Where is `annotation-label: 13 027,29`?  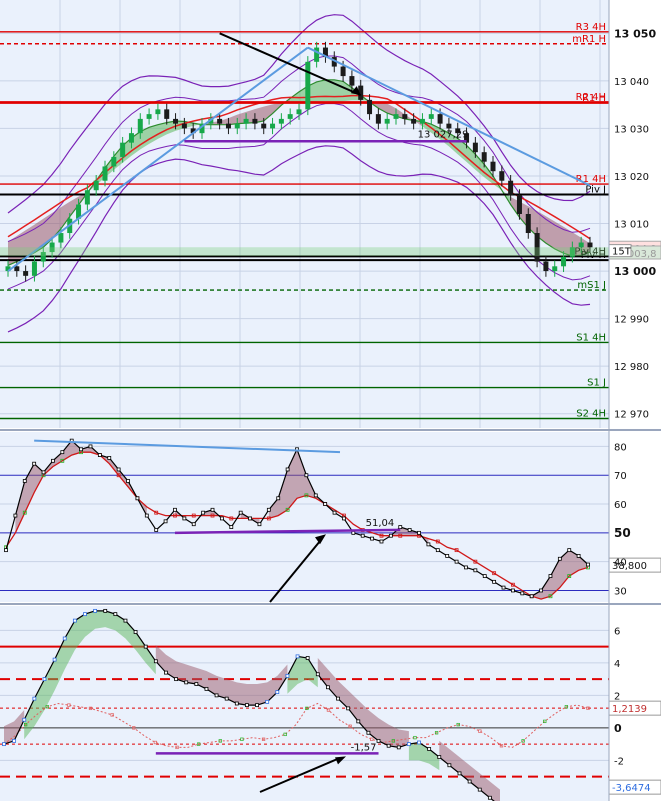 annotation-label: 13 027,29 is located at coordinates (443, 134).